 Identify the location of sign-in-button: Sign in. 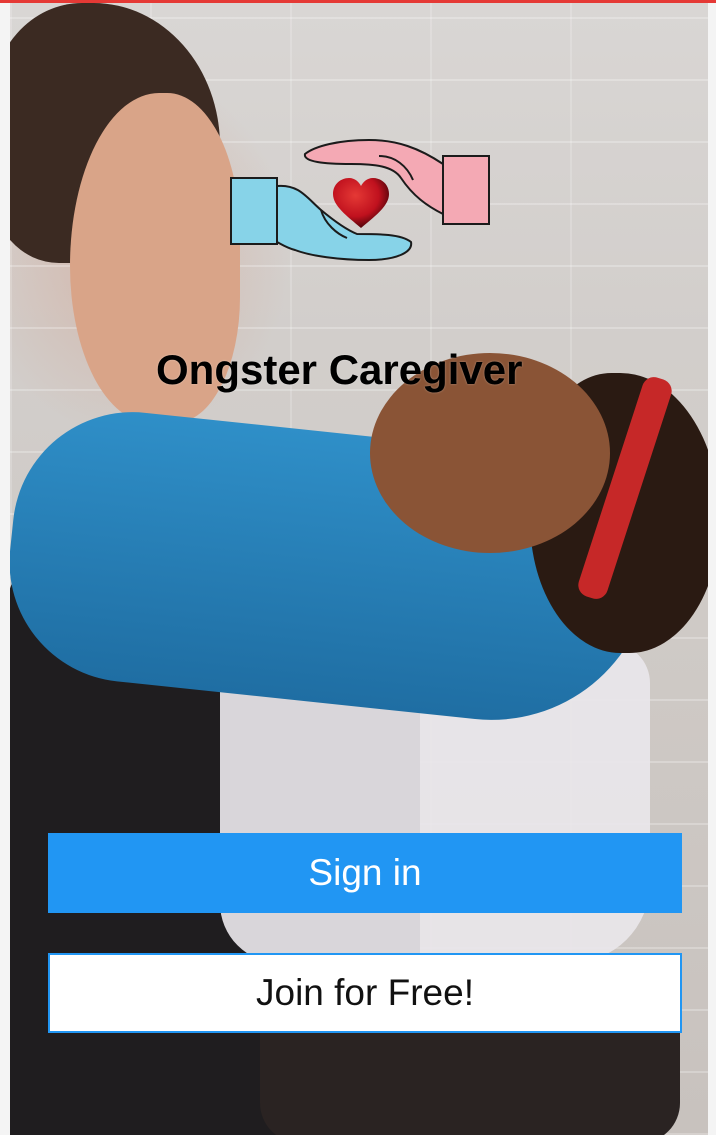
(365, 873).